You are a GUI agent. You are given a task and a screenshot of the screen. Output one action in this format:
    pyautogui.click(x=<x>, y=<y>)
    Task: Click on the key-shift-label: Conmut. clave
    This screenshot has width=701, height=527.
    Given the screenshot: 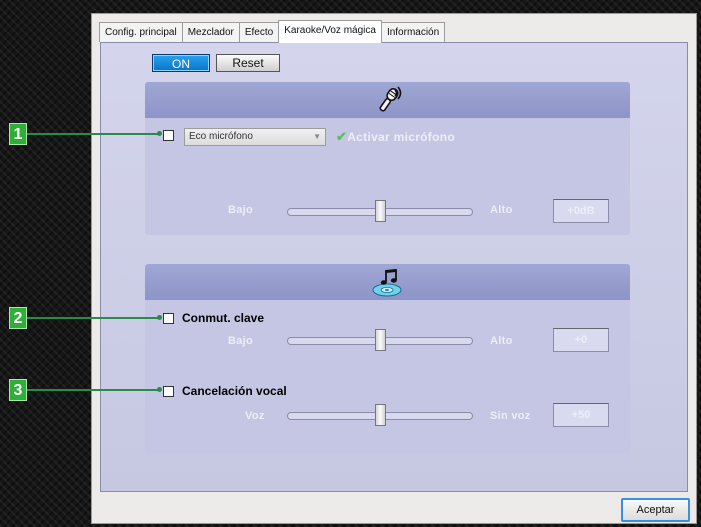 What is the action you would take?
    pyautogui.click(x=223, y=318)
    